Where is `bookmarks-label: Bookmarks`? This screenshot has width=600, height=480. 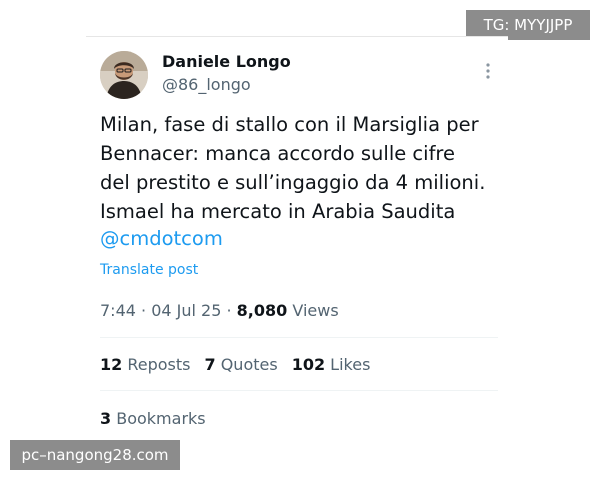
bookmarks-label: Bookmarks is located at coordinates (158, 418).